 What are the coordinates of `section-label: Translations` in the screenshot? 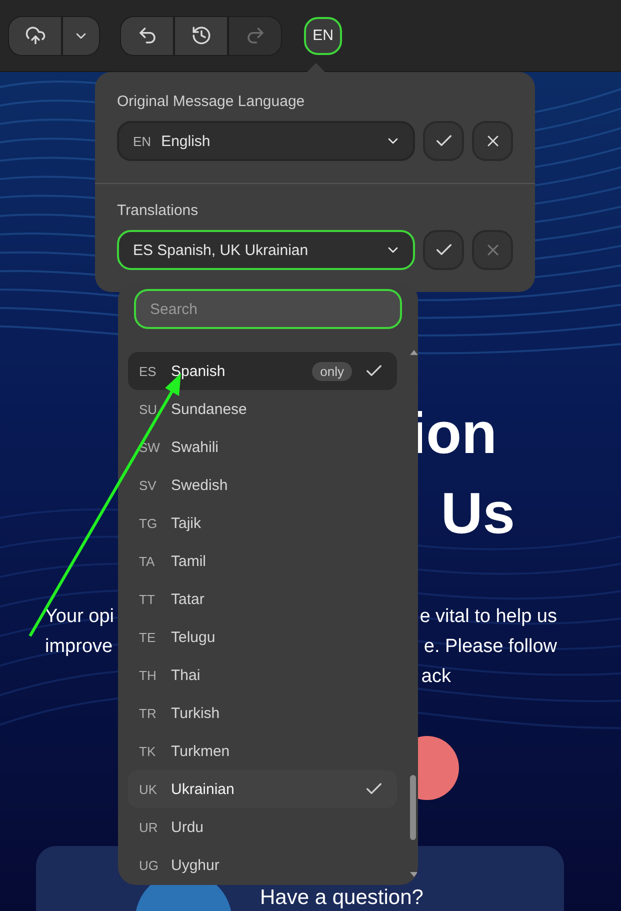 It's located at (158, 210).